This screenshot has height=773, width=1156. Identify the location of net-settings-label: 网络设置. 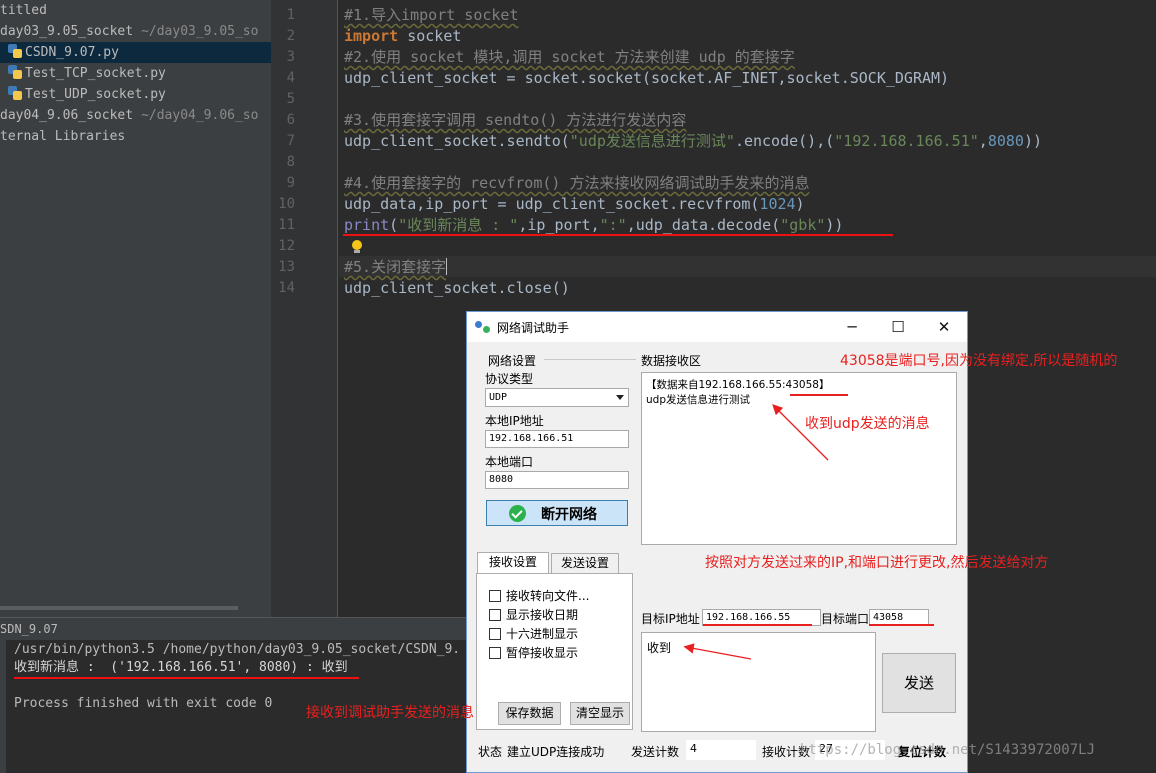
(512, 361).